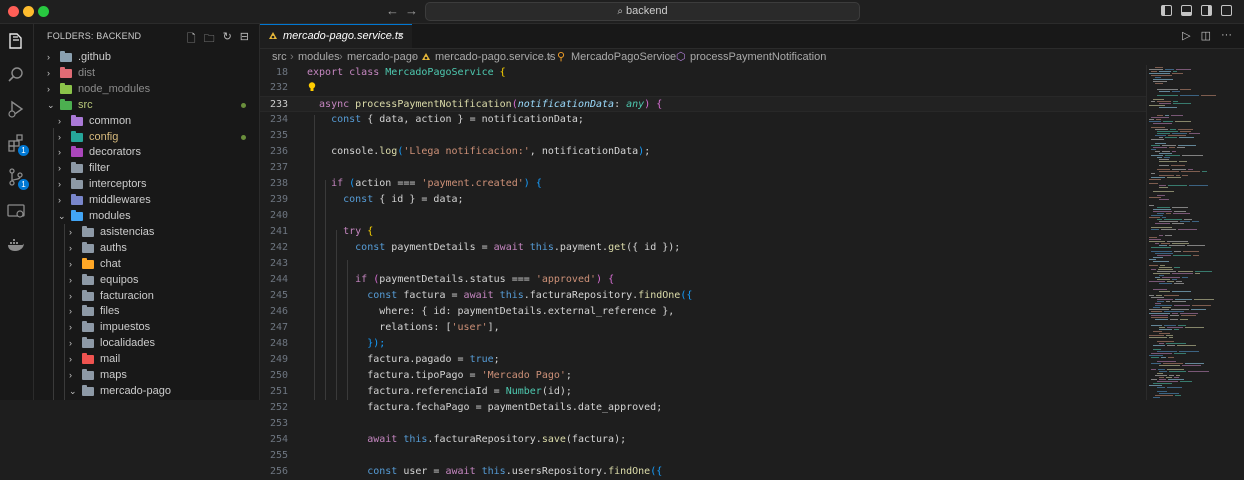 The height and width of the screenshot is (480, 1244). I want to click on source-control-button: 1, so click(17, 178).